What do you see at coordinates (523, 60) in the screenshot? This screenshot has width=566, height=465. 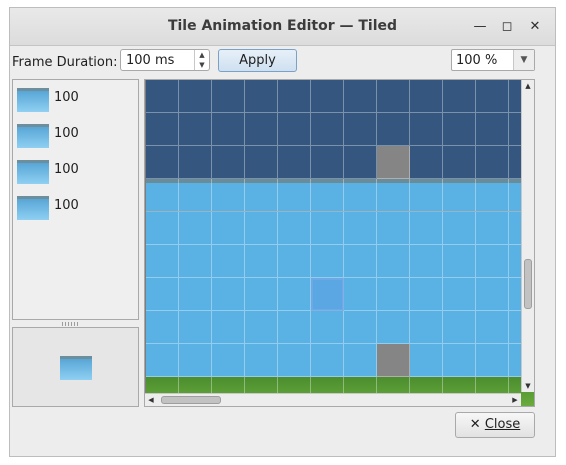 I see `chevron-down-icon: ▼` at bounding box center [523, 60].